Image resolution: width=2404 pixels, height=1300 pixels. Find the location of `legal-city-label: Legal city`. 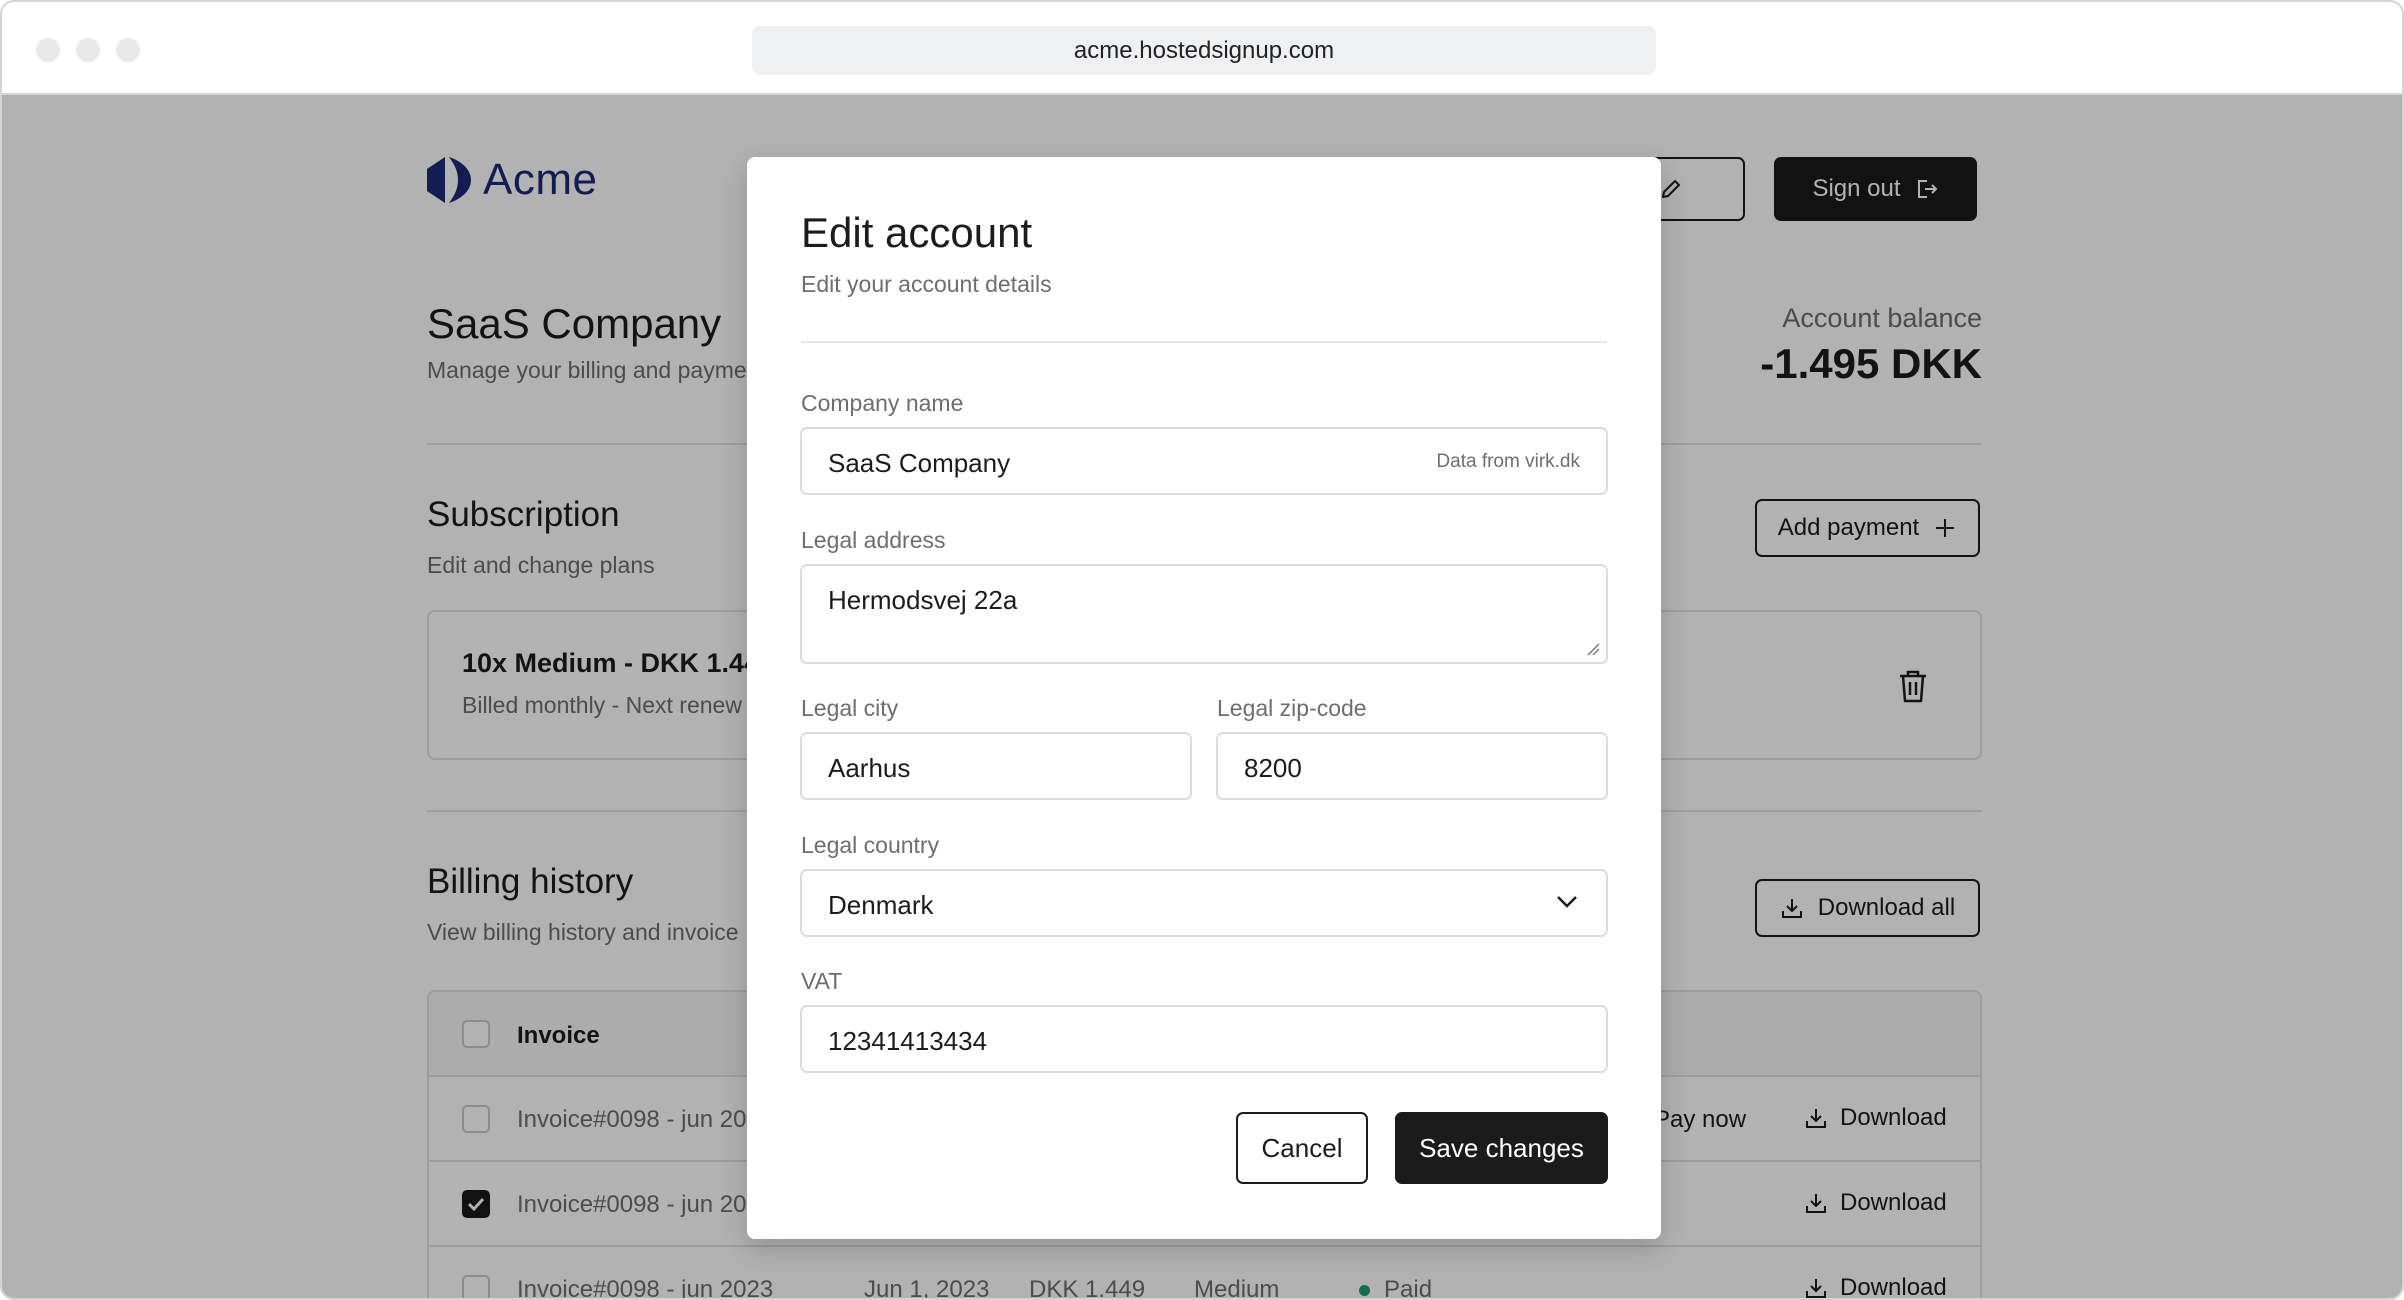

legal-city-label: Legal city is located at coordinates (850, 708).